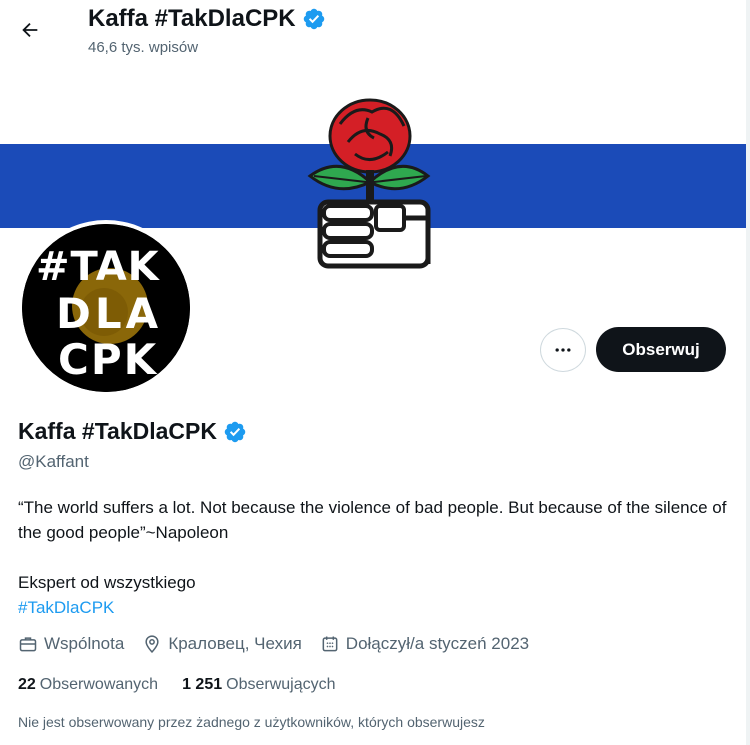  Describe the element at coordinates (661, 349) in the screenshot. I see `follow-button: Obserwuj` at that location.